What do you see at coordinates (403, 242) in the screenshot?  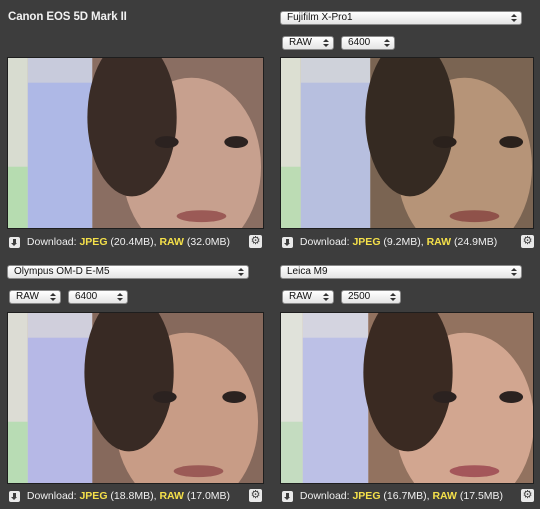 I see `jpeg-size: (9.2MB),` at bounding box center [403, 242].